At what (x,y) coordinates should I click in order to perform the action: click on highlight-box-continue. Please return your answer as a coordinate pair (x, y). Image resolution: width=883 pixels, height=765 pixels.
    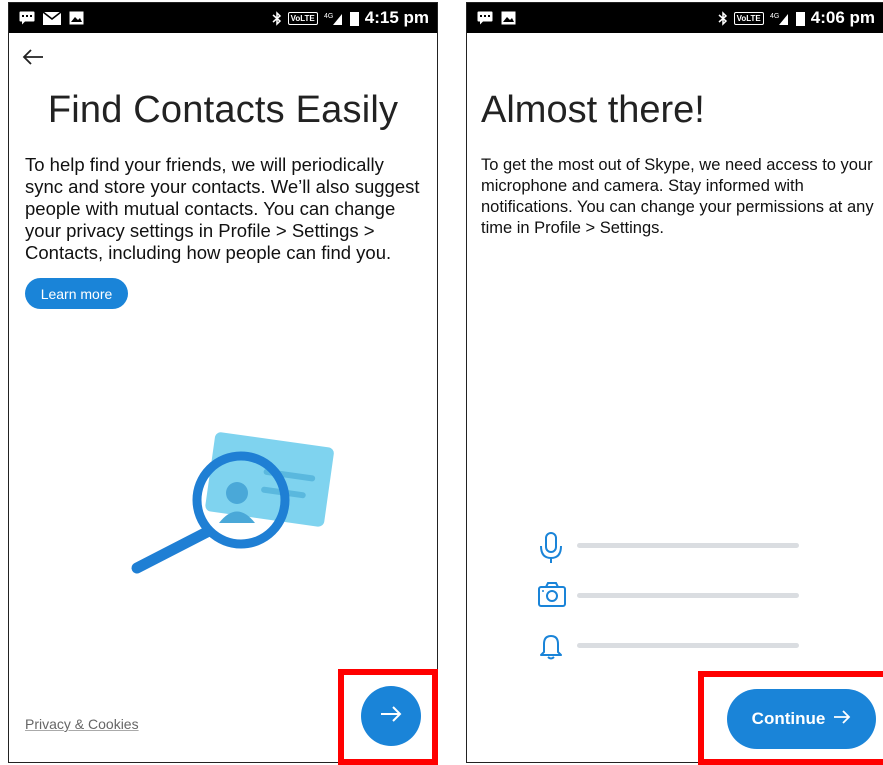
    Looking at the image, I should click on (790, 718).